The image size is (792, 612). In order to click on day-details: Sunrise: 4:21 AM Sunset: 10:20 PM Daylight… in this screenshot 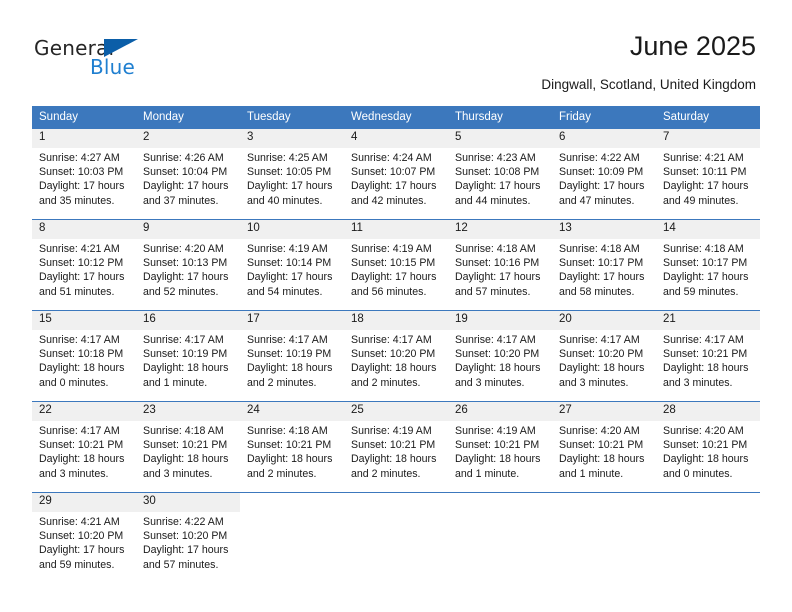, I will do `click(84, 542)`.